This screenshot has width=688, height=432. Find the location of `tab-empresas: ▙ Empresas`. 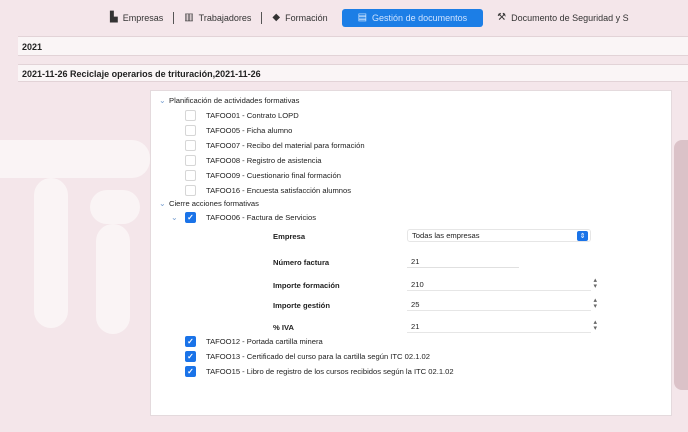

tab-empresas: ▙ Empresas is located at coordinates (136, 18).